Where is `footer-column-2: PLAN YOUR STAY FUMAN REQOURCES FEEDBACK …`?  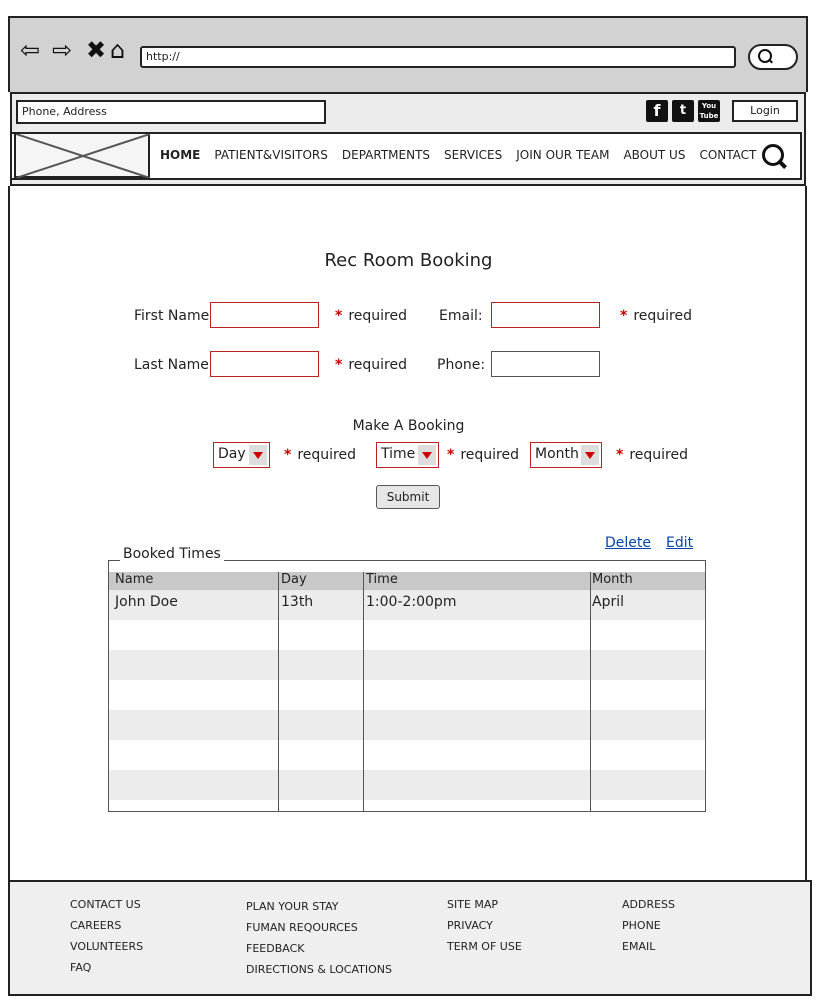 footer-column-2: PLAN YOUR STAY FUMAN REQOURCES FEEDBACK … is located at coordinates (319, 938).